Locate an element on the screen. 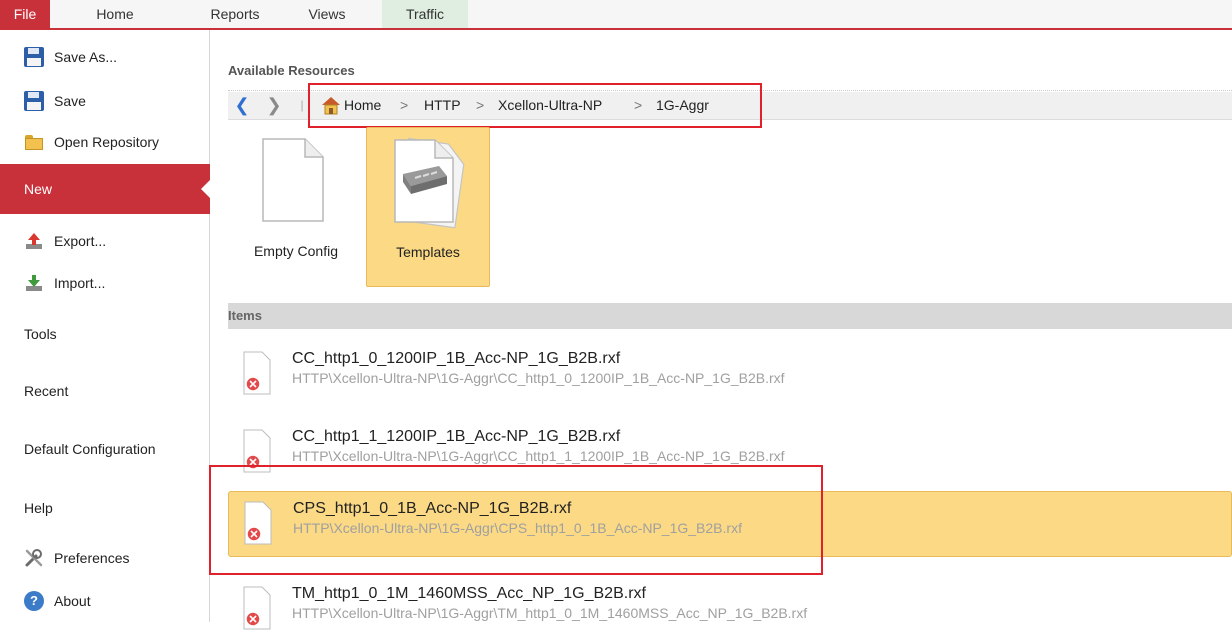 This screenshot has height=641, width=1232. tile-templates-label: Templates is located at coordinates (428, 252).